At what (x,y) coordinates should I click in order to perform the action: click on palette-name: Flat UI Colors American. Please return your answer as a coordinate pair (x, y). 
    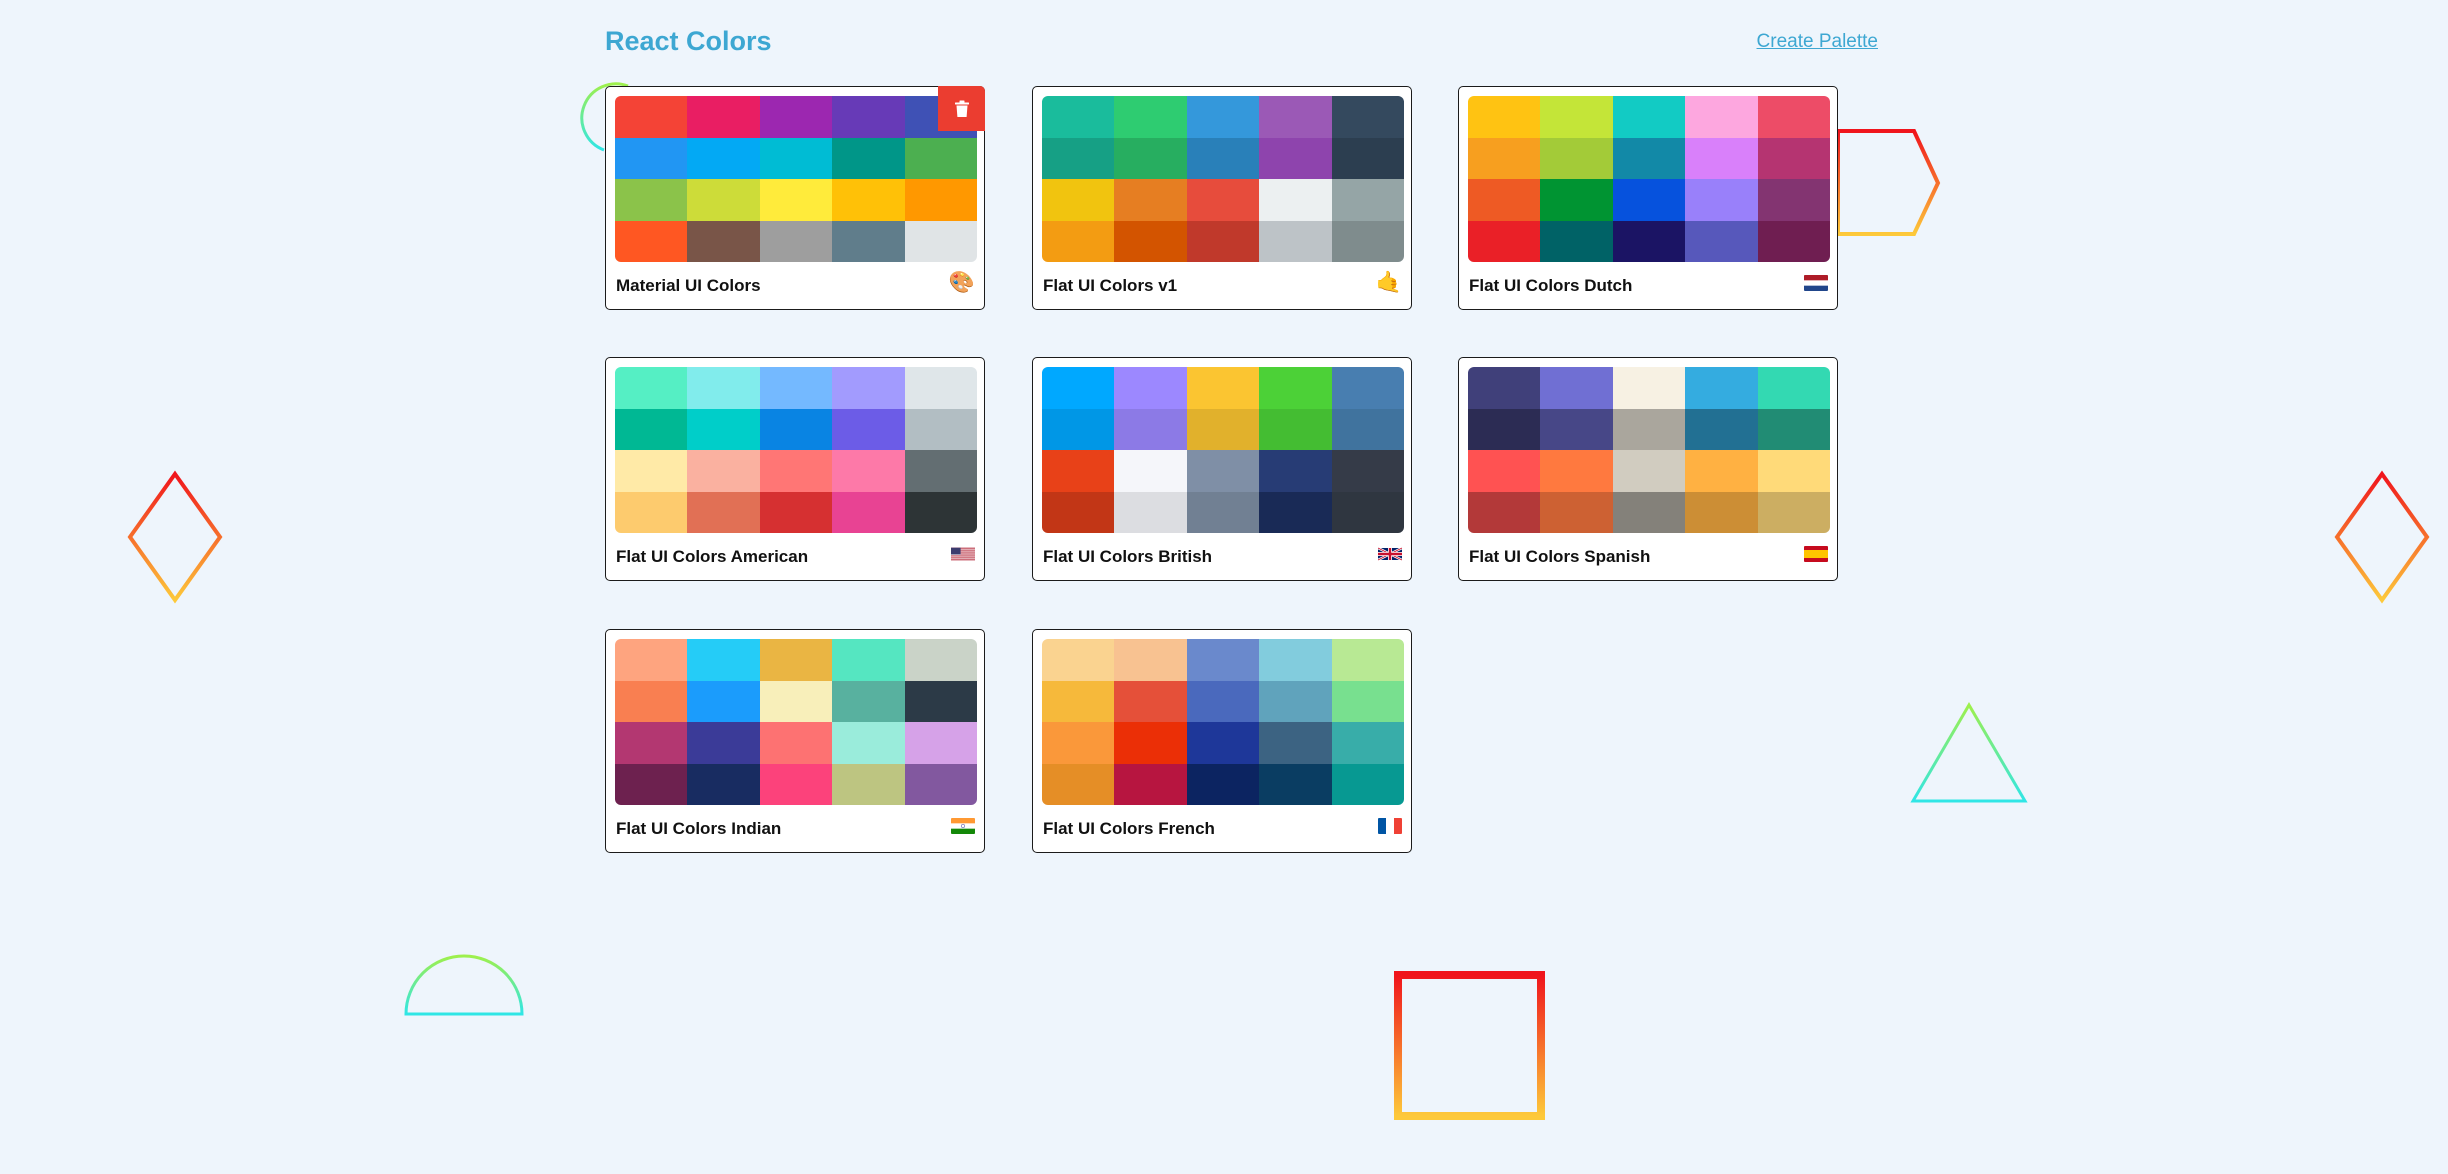
    Looking at the image, I should click on (712, 556).